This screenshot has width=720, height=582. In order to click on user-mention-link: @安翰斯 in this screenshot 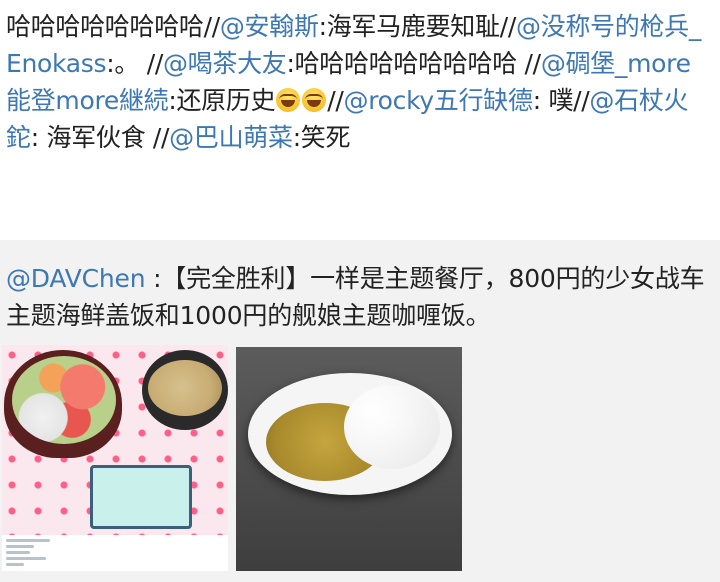, I will do `click(269, 26)`.